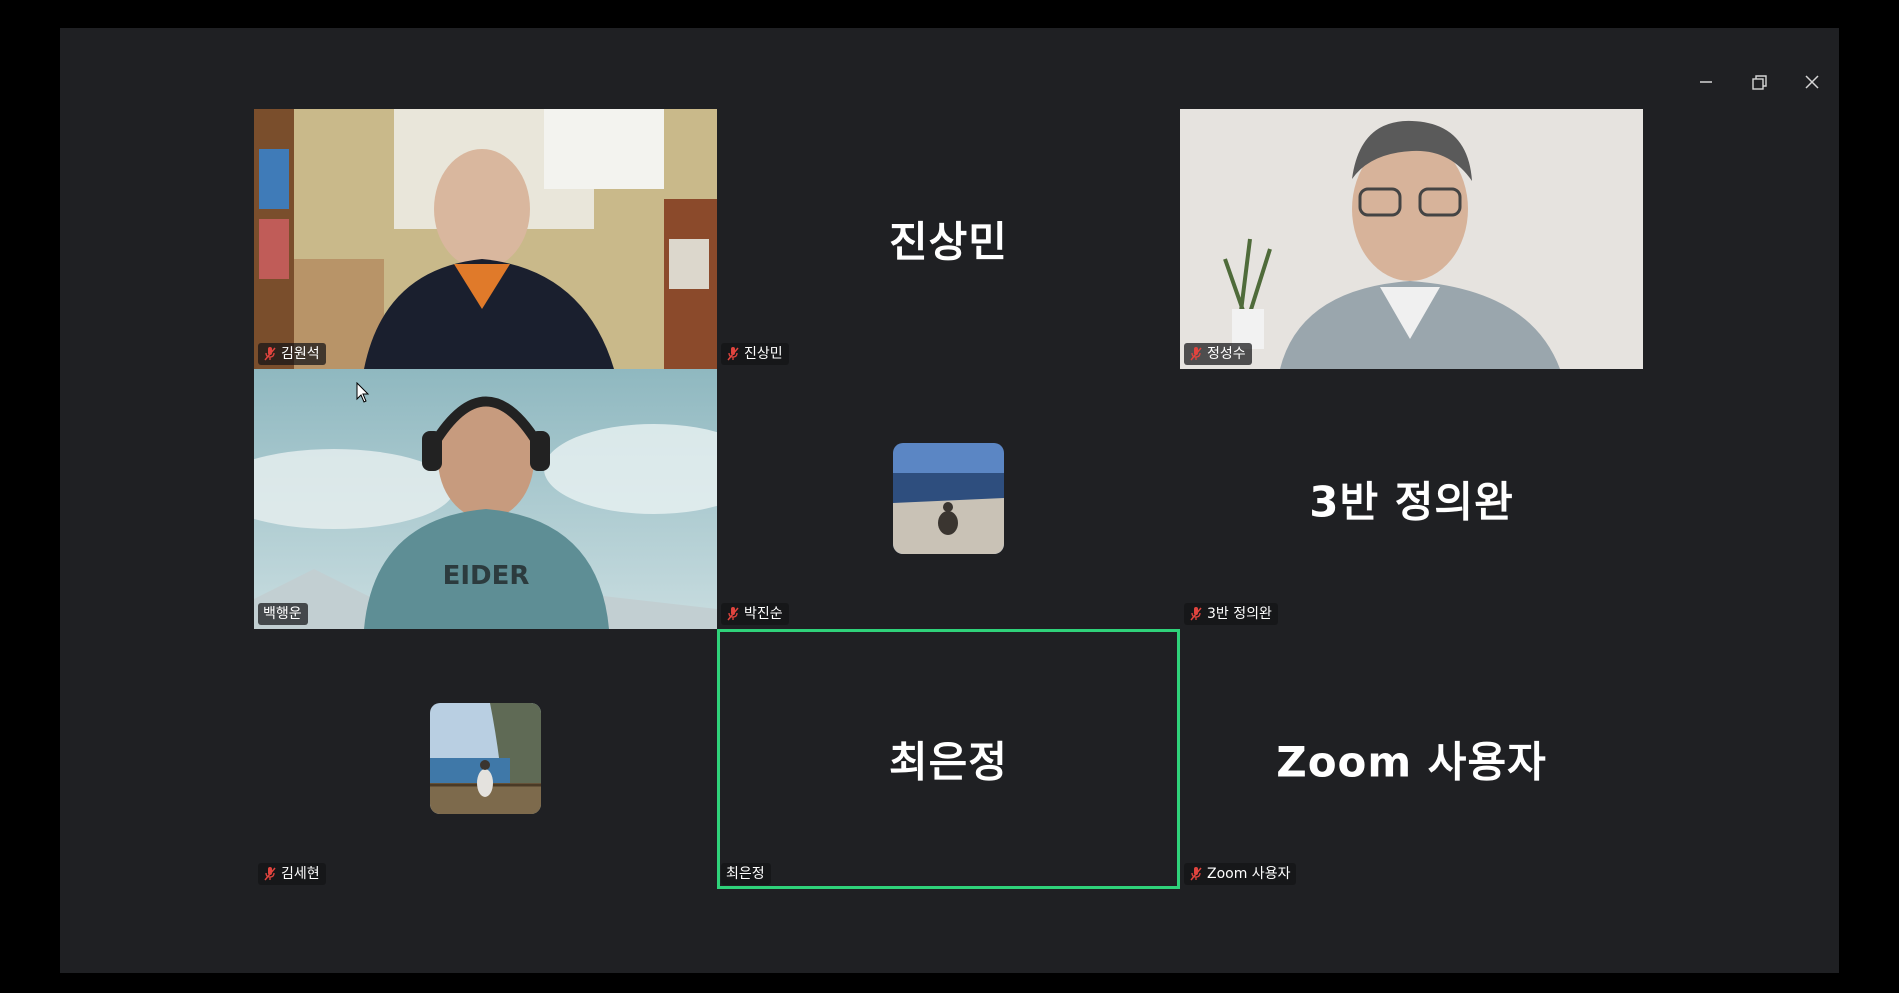 The width and height of the screenshot is (1899, 993). Describe the element at coordinates (948, 762) in the screenshot. I see `participant-display-name: 최은정` at that location.